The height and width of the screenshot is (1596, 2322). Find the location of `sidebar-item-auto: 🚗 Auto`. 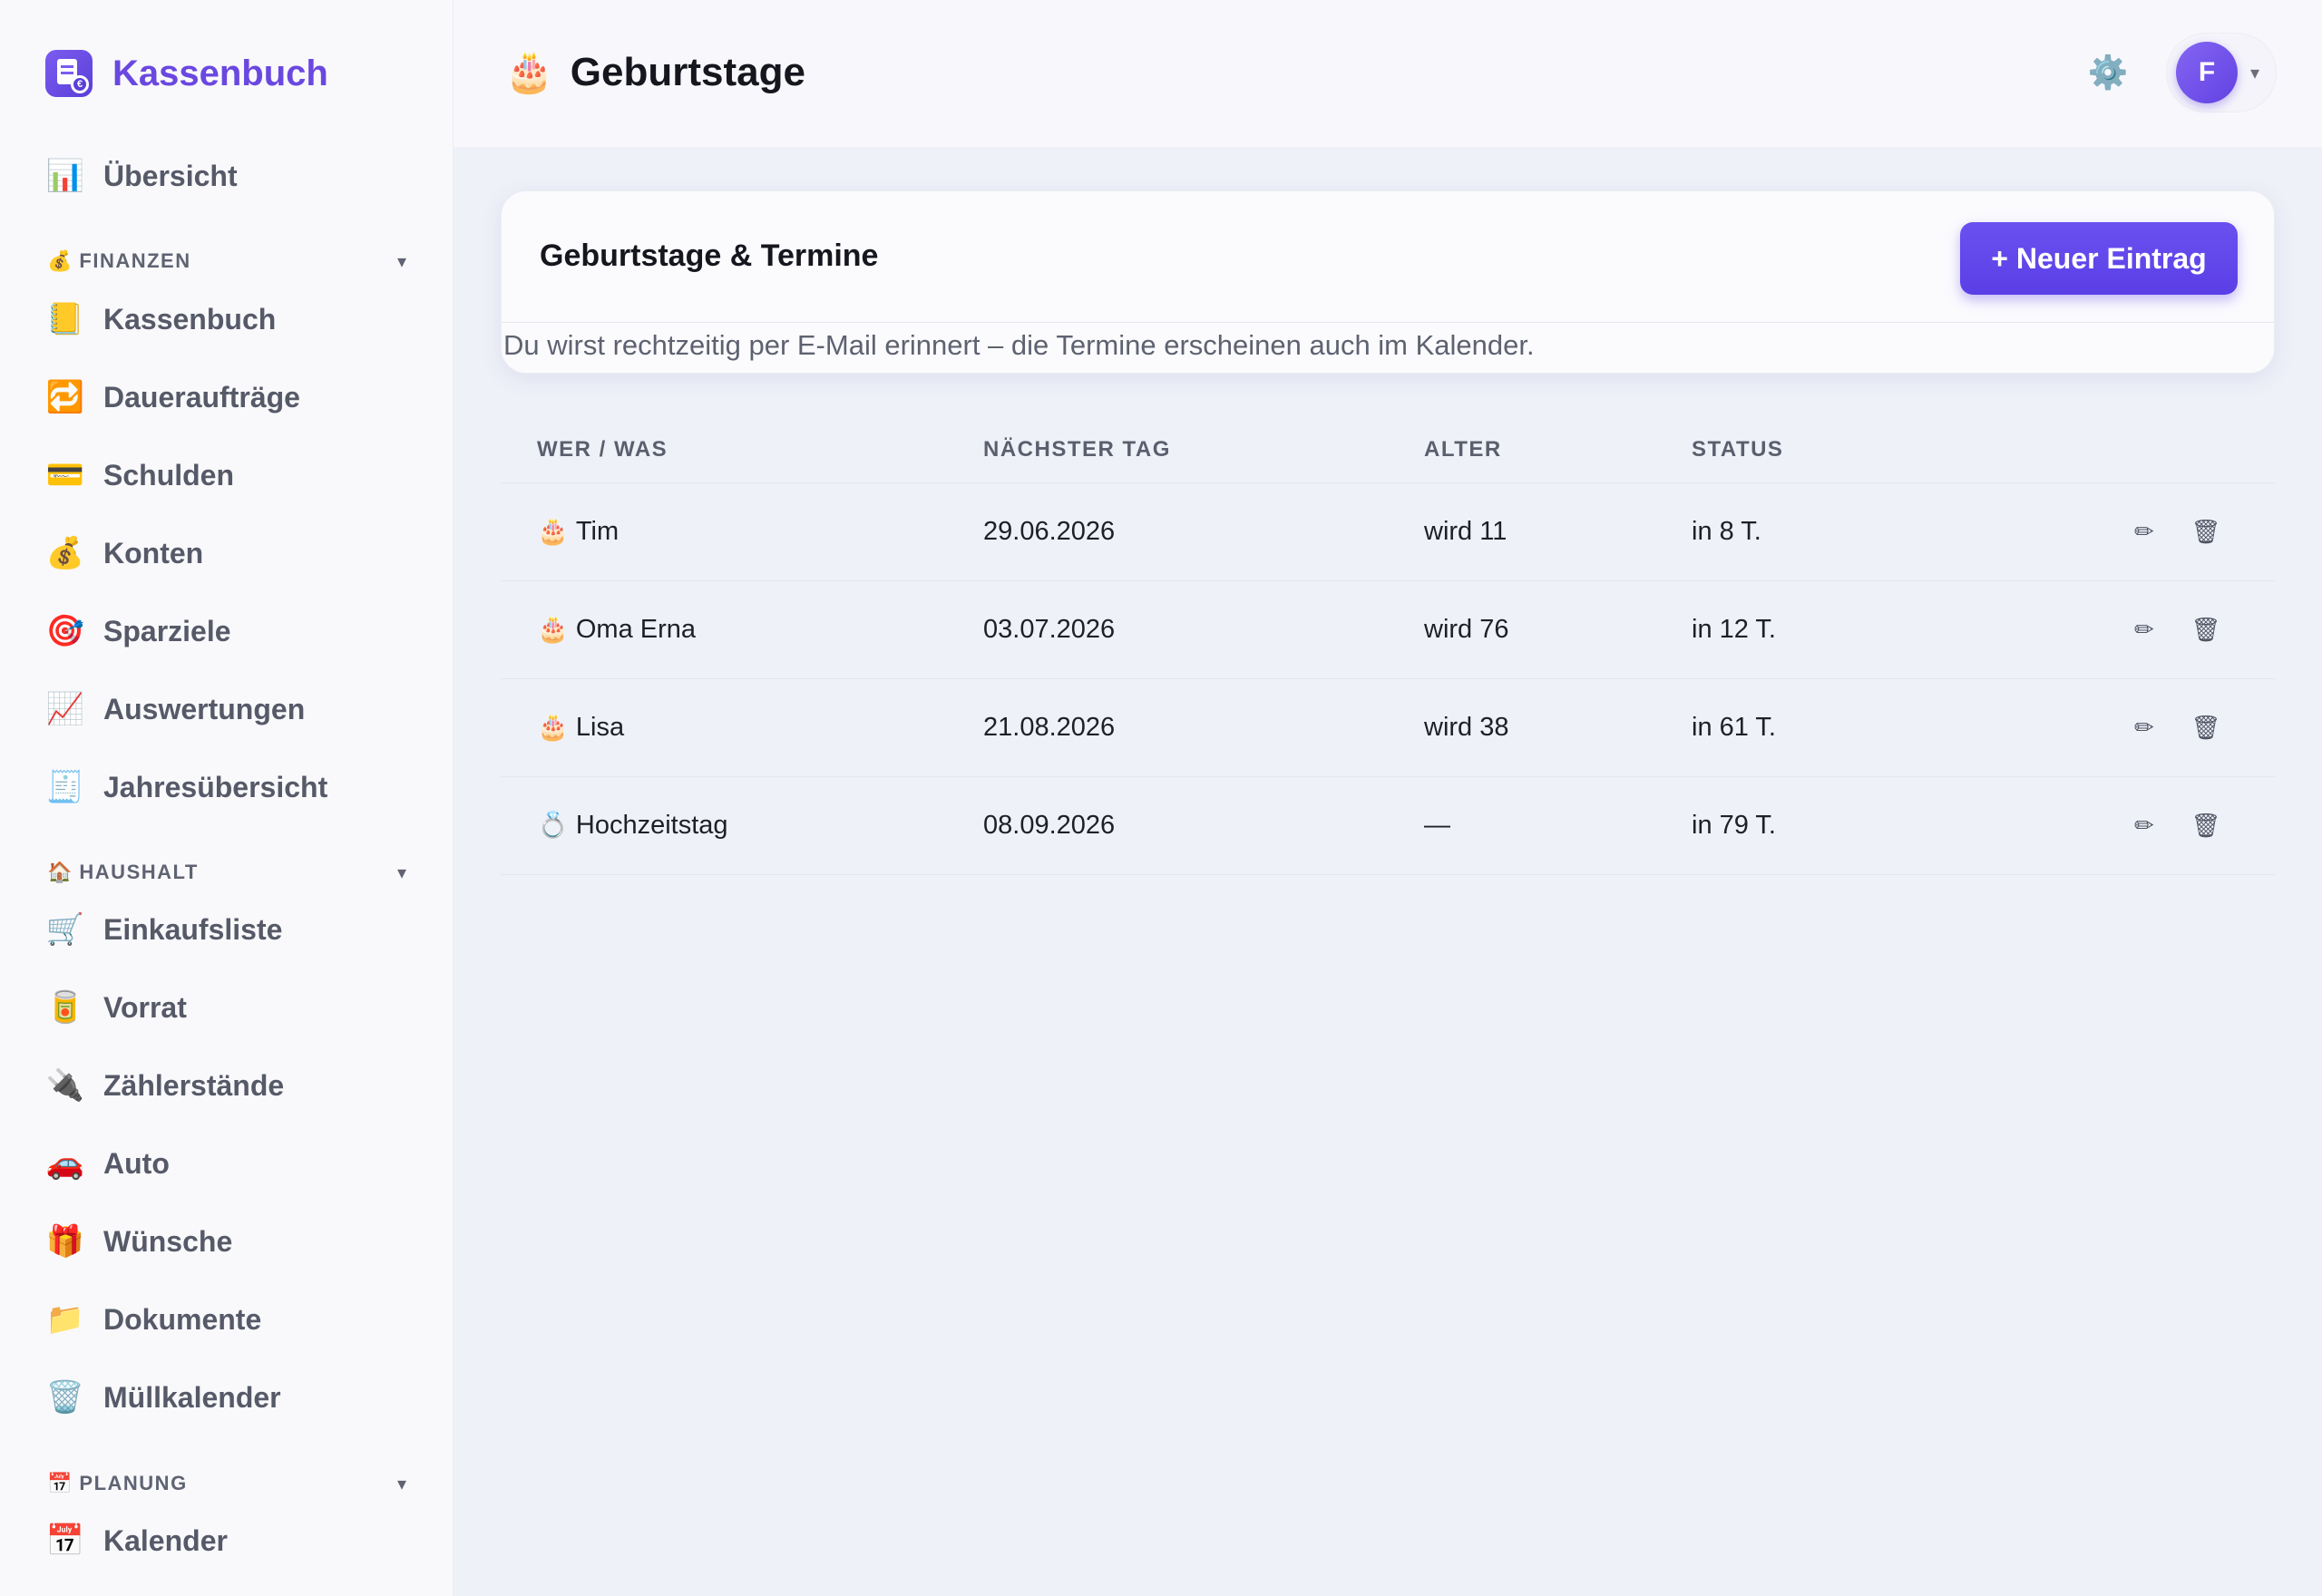

sidebar-item-auto: 🚗 Auto is located at coordinates (226, 1163).